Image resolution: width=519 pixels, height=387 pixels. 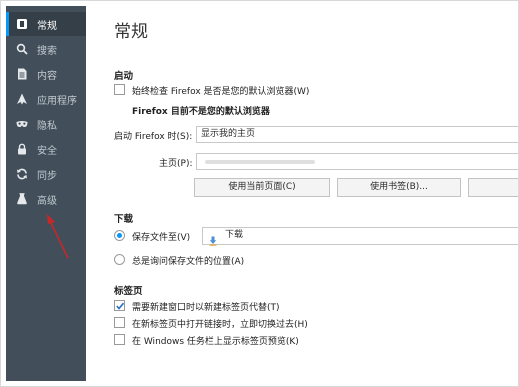 What do you see at coordinates (153, 137) in the screenshot?
I see `when-starts-label: 启动 Firefox 时(S):` at bounding box center [153, 137].